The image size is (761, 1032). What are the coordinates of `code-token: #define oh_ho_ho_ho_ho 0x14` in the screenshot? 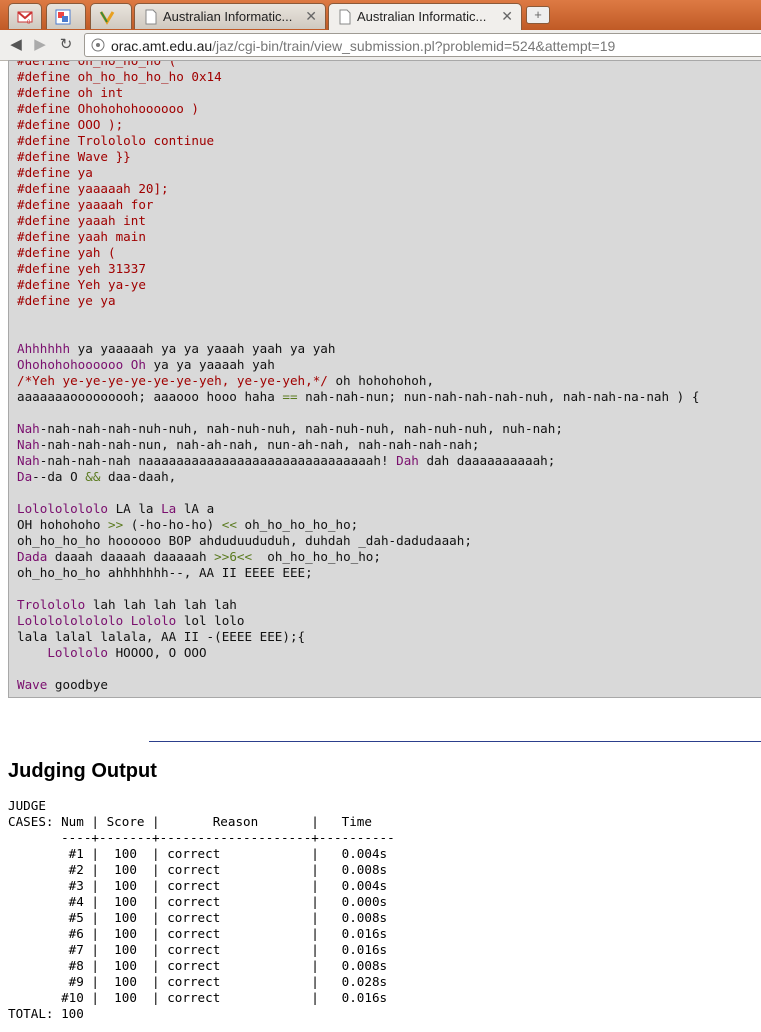 It's located at (119, 76).